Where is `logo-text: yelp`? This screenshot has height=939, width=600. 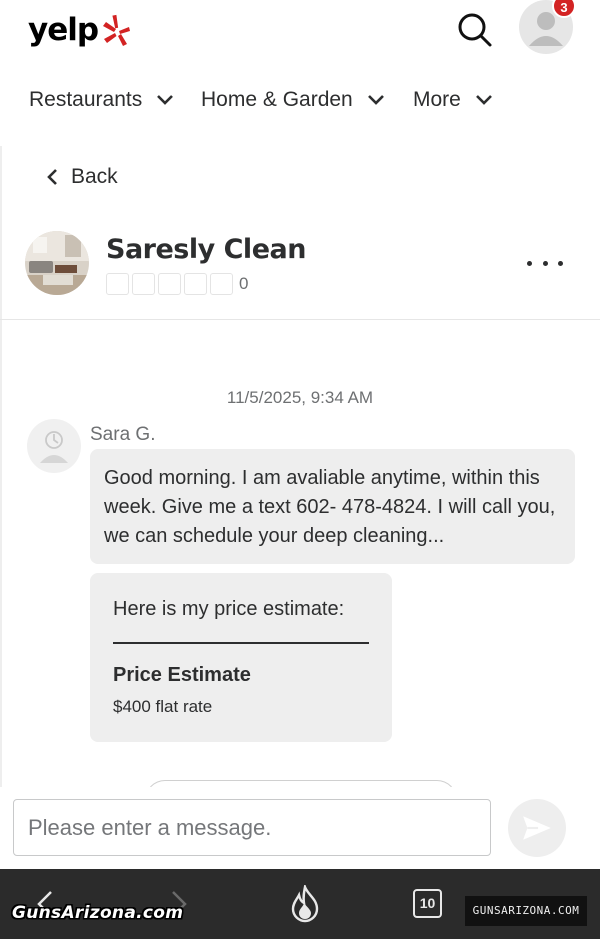
logo-text: yelp is located at coordinates (63, 30).